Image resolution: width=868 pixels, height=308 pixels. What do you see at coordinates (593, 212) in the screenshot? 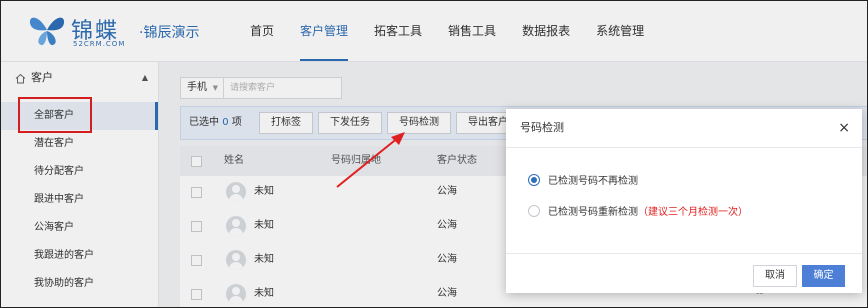
I see `option-label: 已检测号码重新检测` at bounding box center [593, 212].